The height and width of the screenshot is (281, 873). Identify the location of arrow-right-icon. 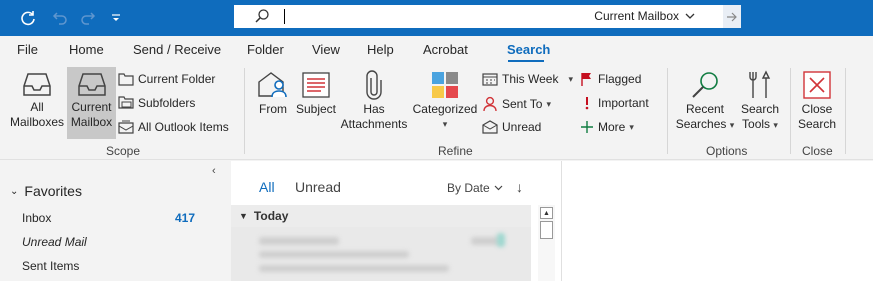
(732, 16).